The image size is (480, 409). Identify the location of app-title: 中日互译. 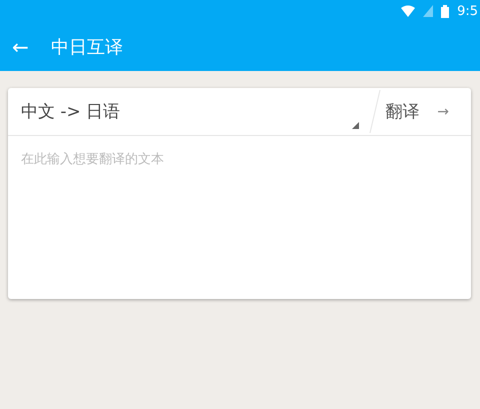
(86, 47).